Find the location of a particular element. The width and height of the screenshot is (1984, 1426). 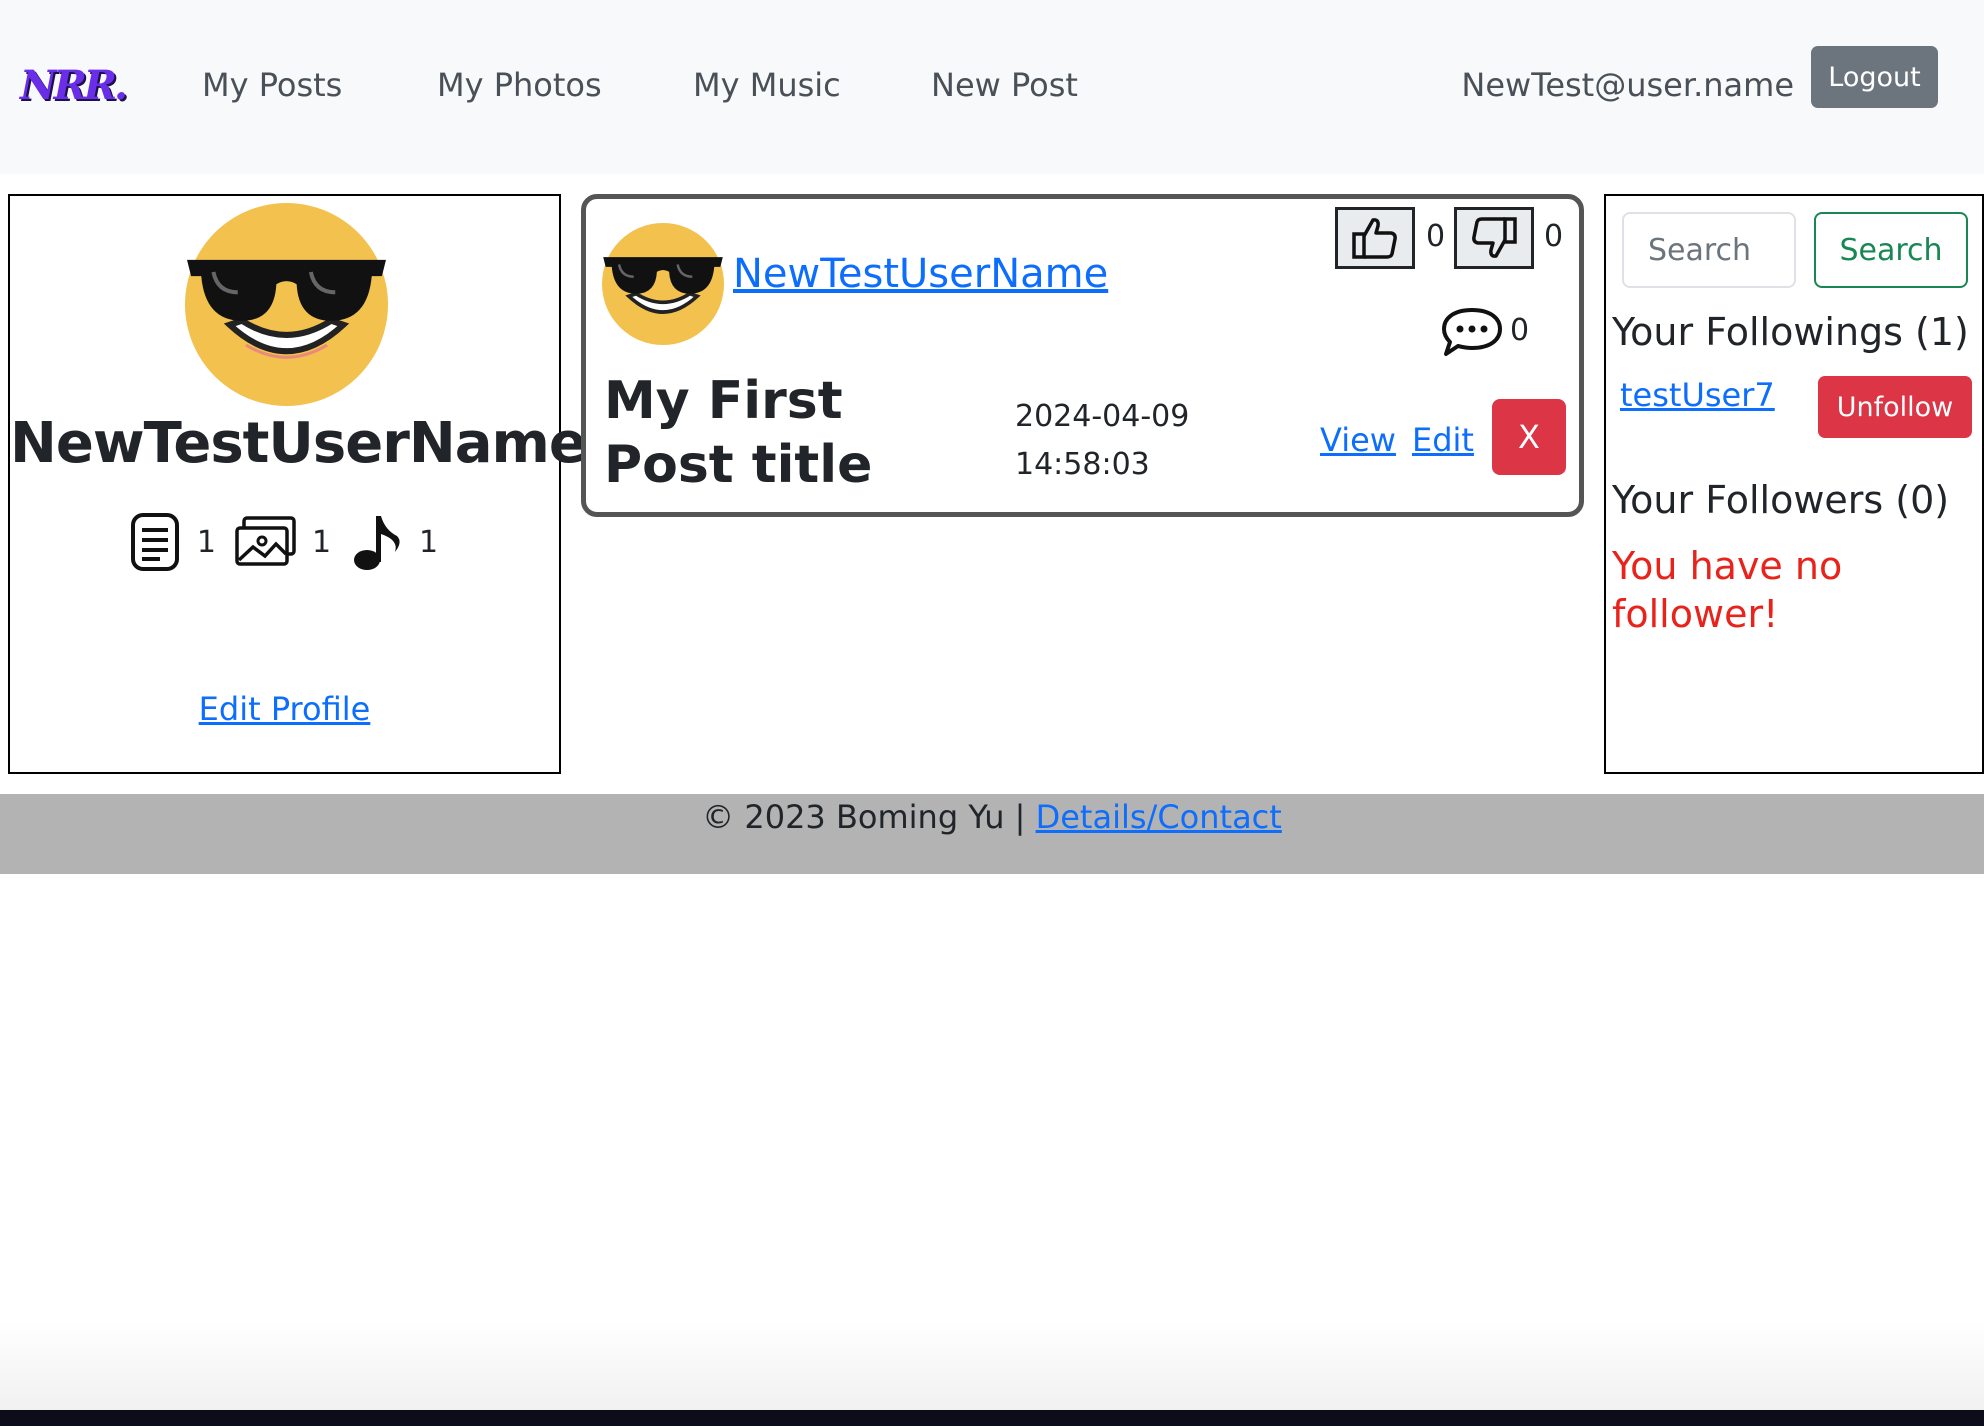

images-icon is located at coordinates (266, 542).